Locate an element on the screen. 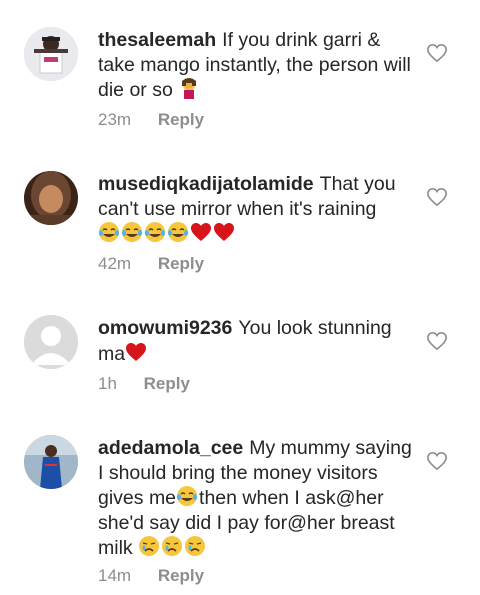  facepalm-emoji is located at coordinates (189, 88).